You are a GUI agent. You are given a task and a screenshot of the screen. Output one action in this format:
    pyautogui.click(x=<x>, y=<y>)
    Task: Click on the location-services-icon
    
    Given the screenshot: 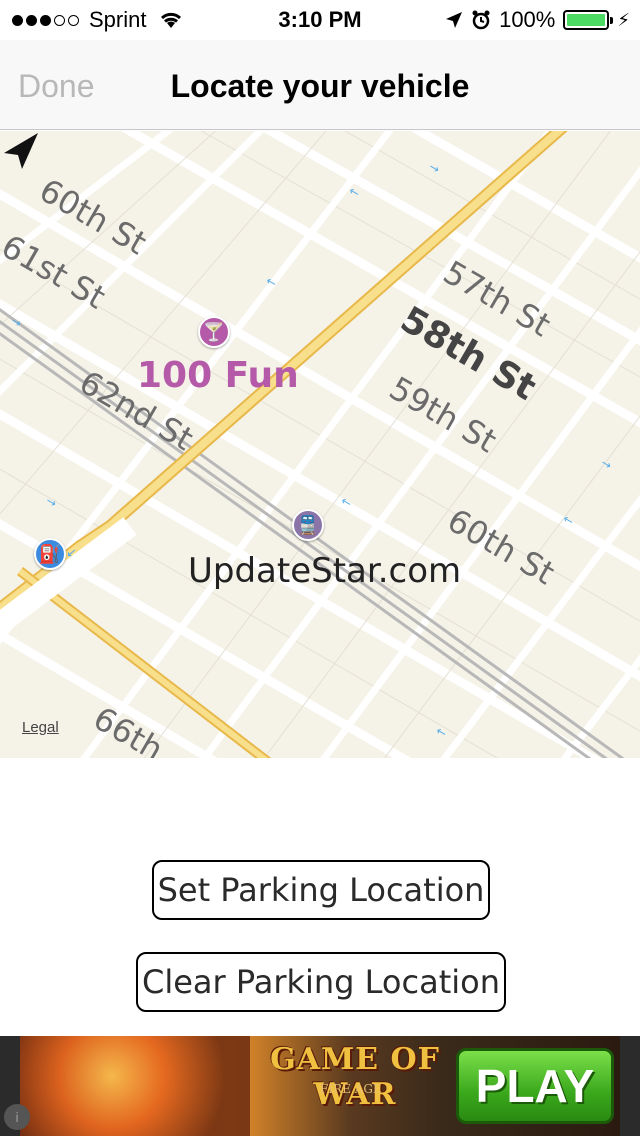 What is the action you would take?
    pyautogui.click(x=454, y=20)
    